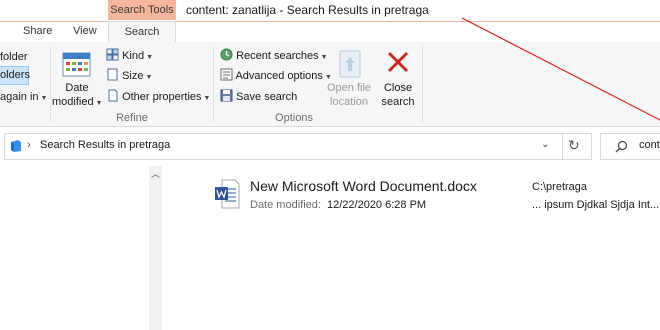 The image size is (660, 330). Describe the element at coordinates (226, 95) in the screenshot. I see `save-search-icon` at that location.